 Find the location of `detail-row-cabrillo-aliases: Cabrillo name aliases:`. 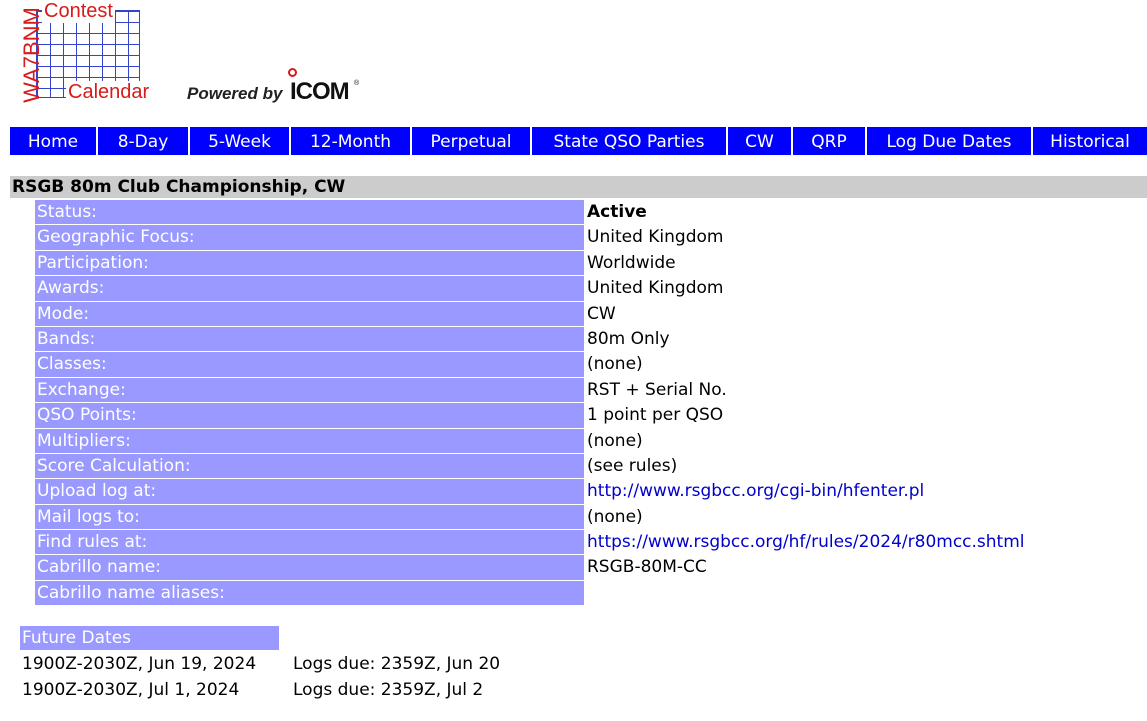

detail-row-cabrillo-aliases: Cabrillo name aliases: is located at coordinates (591, 593).